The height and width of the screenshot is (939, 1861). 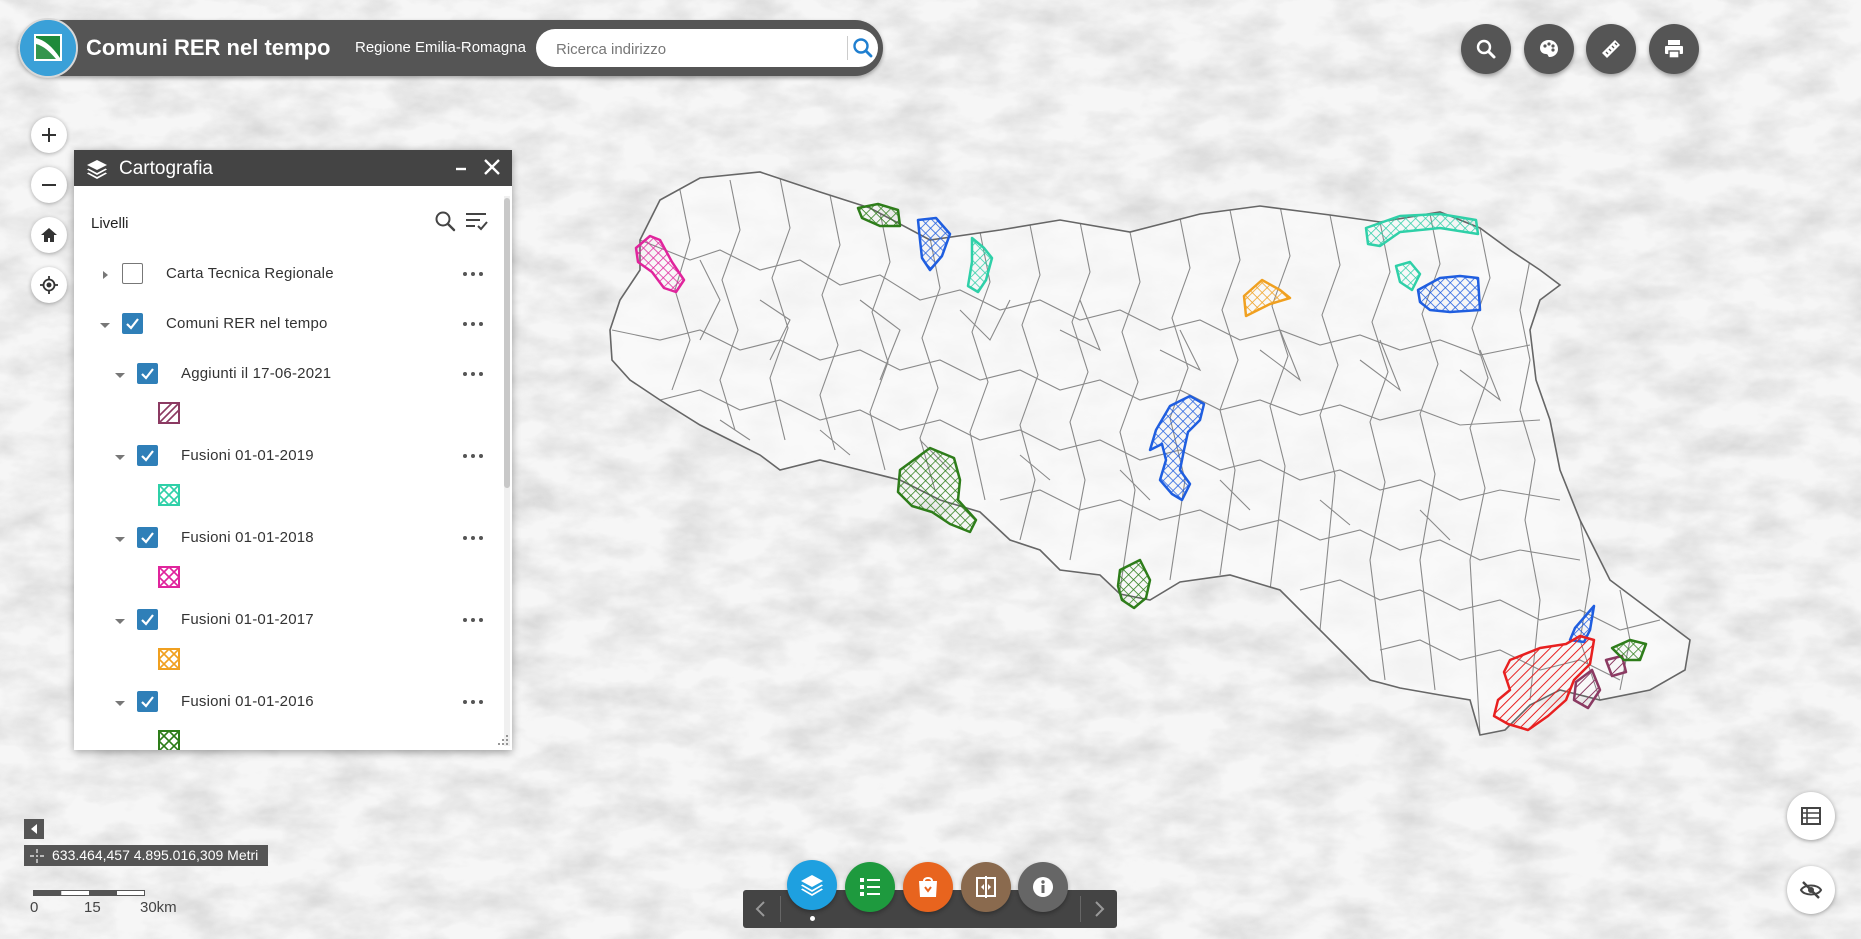 What do you see at coordinates (247, 619) in the screenshot?
I see `layer-label: Fusioni 01-01-2017` at bounding box center [247, 619].